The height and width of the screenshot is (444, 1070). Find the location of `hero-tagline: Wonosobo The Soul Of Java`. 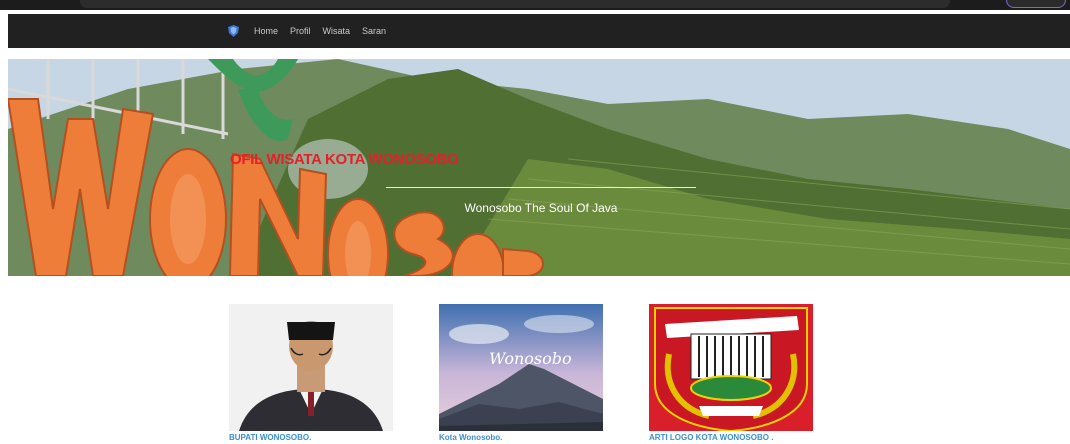

hero-tagline: Wonosobo The Soul Of Java is located at coordinates (541, 208).